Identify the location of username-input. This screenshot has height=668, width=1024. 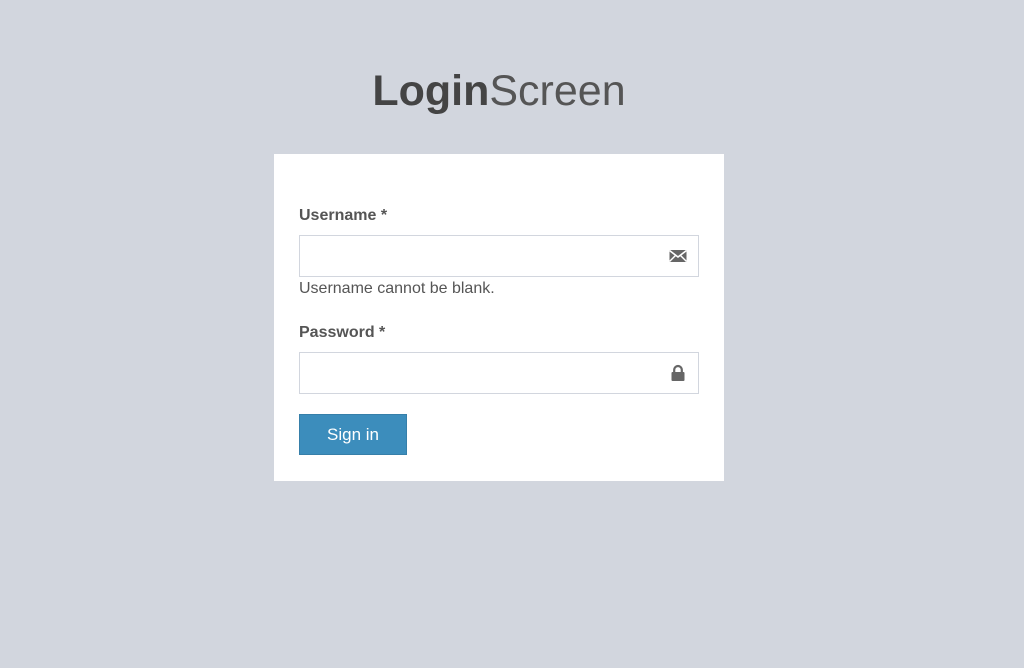
(480, 256).